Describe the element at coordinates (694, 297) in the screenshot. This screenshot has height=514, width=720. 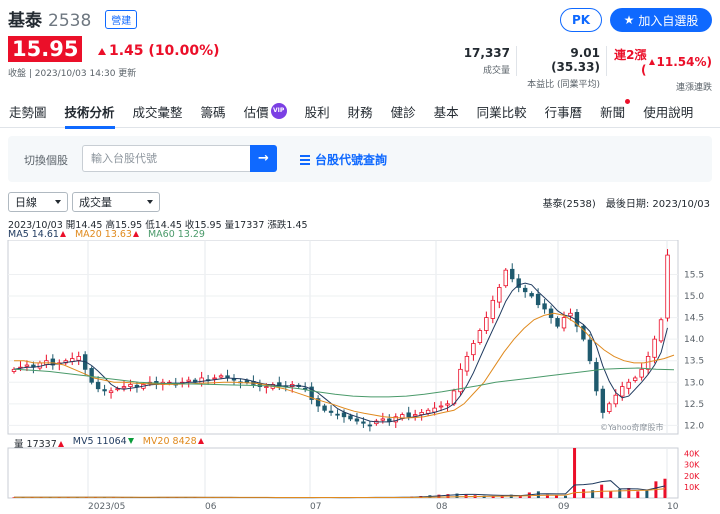
I see `y-tick-label: 15.0` at that location.